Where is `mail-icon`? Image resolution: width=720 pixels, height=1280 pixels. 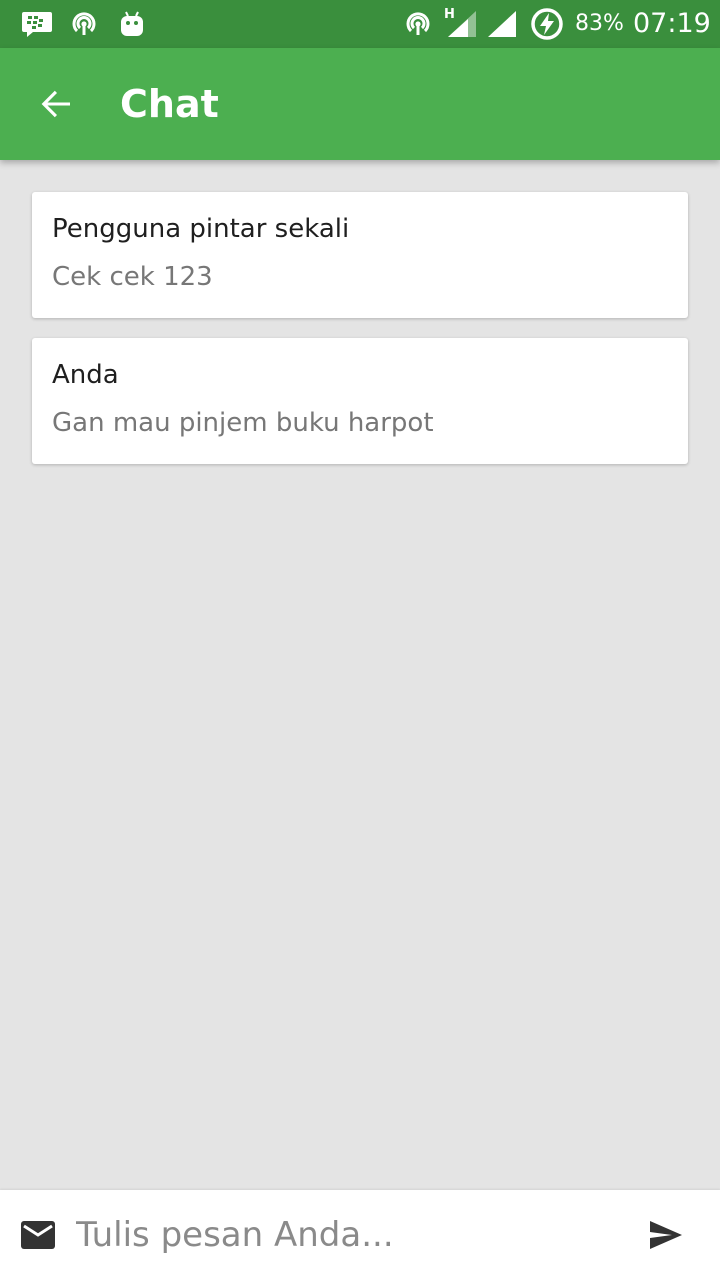
mail-icon is located at coordinates (38, 1235).